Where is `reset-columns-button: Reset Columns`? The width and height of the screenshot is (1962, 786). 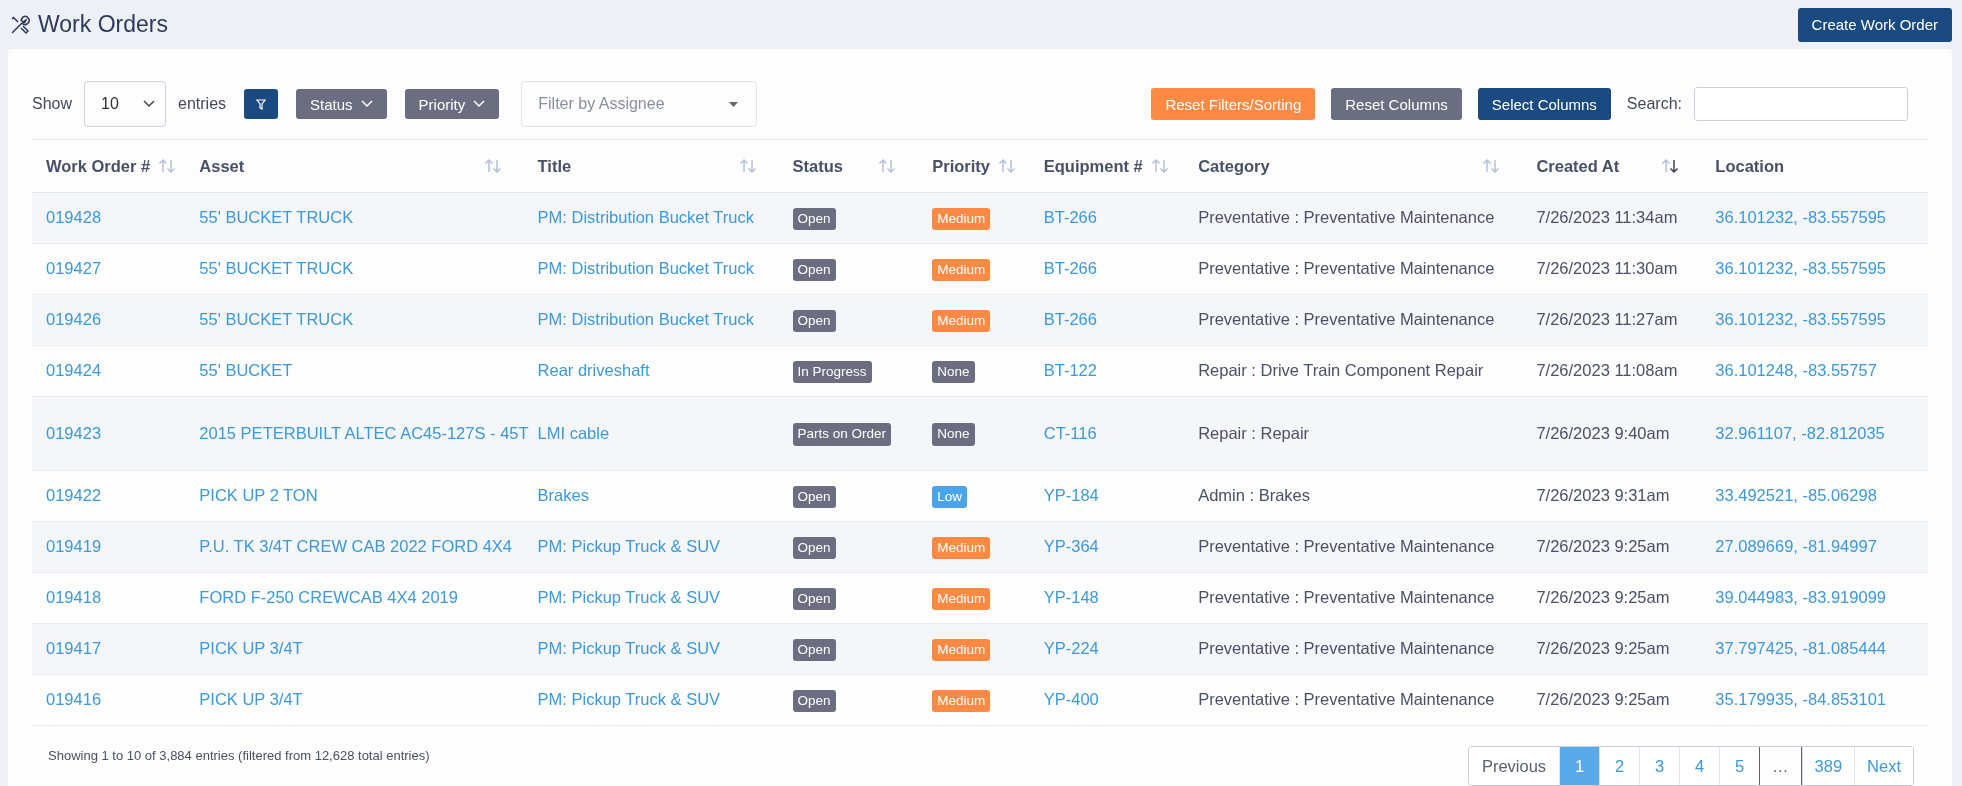
reset-columns-button: Reset Columns is located at coordinates (1396, 104).